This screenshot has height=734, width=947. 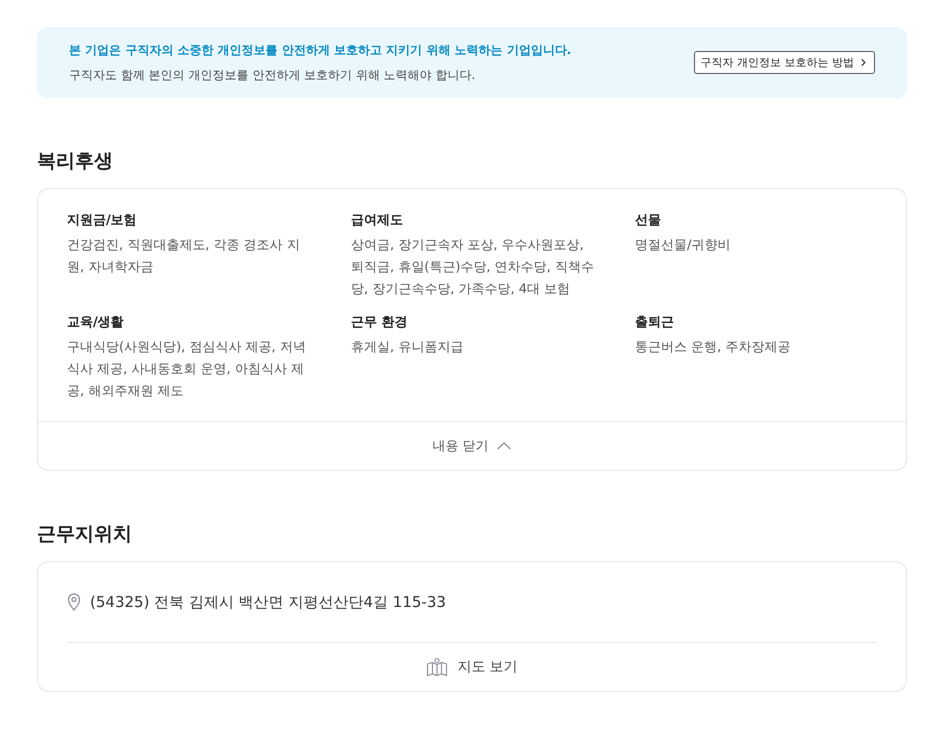 What do you see at coordinates (189, 257) in the screenshot?
I see `benefit-list: 건강검진, 직원대출제도, 각종 경조사 지원, 자녀학자금` at bounding box center [189, 257].